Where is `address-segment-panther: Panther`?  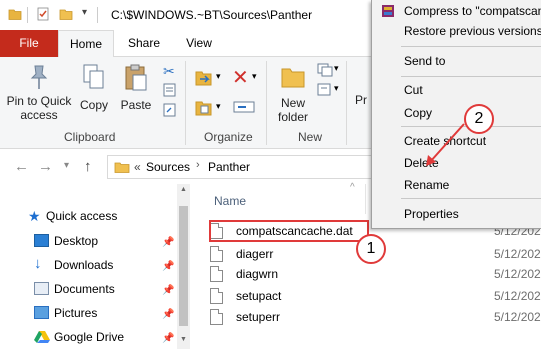
address-segment-panther: Panther is located at coordinates (229, 167).